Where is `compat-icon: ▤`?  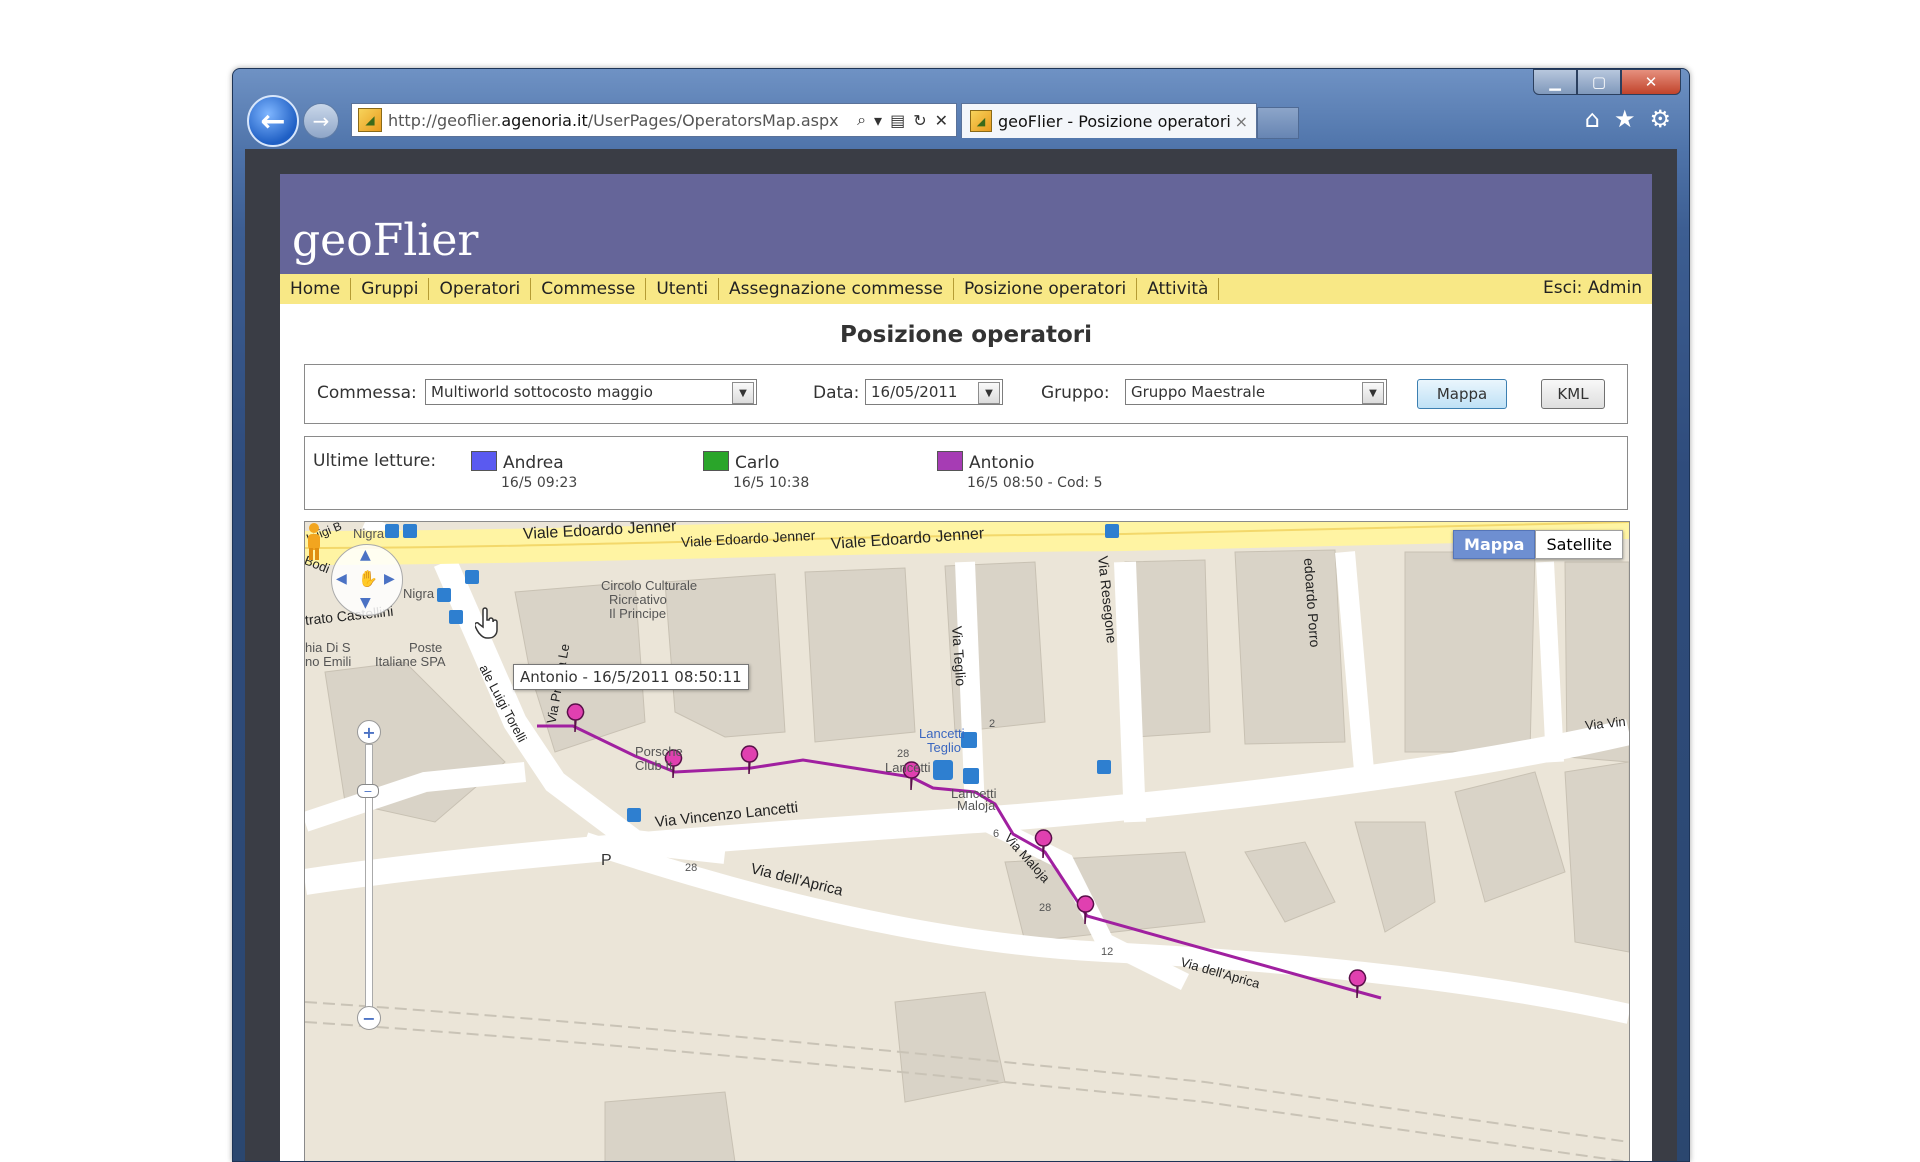 compat-icon: ▤ is located at coordinates (897, 120).